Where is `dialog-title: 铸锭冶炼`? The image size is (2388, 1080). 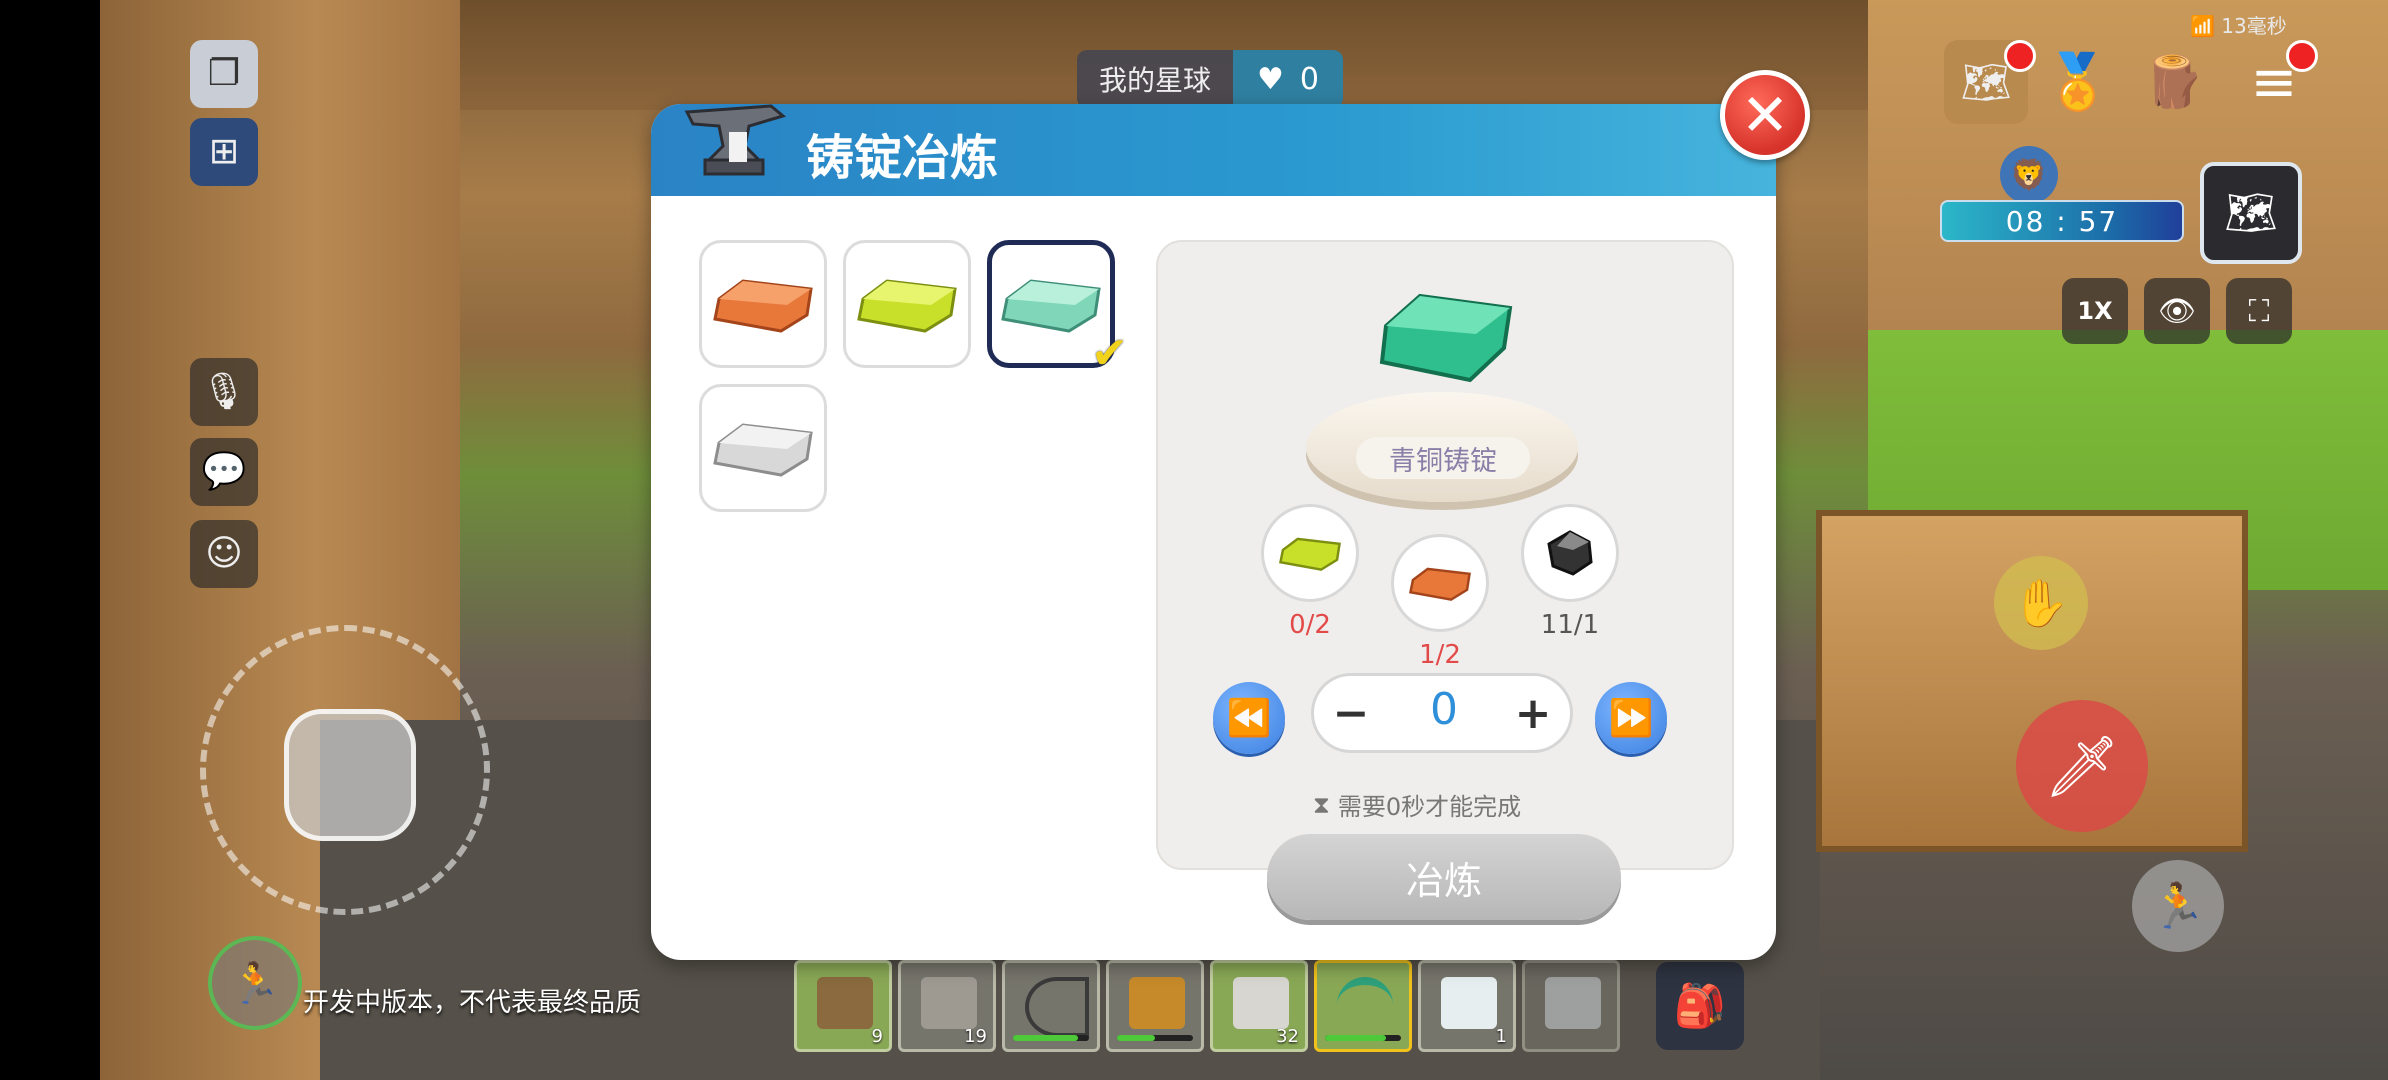 dialog-title: 铸锭冶炼 is located at coordinates (902, 158).